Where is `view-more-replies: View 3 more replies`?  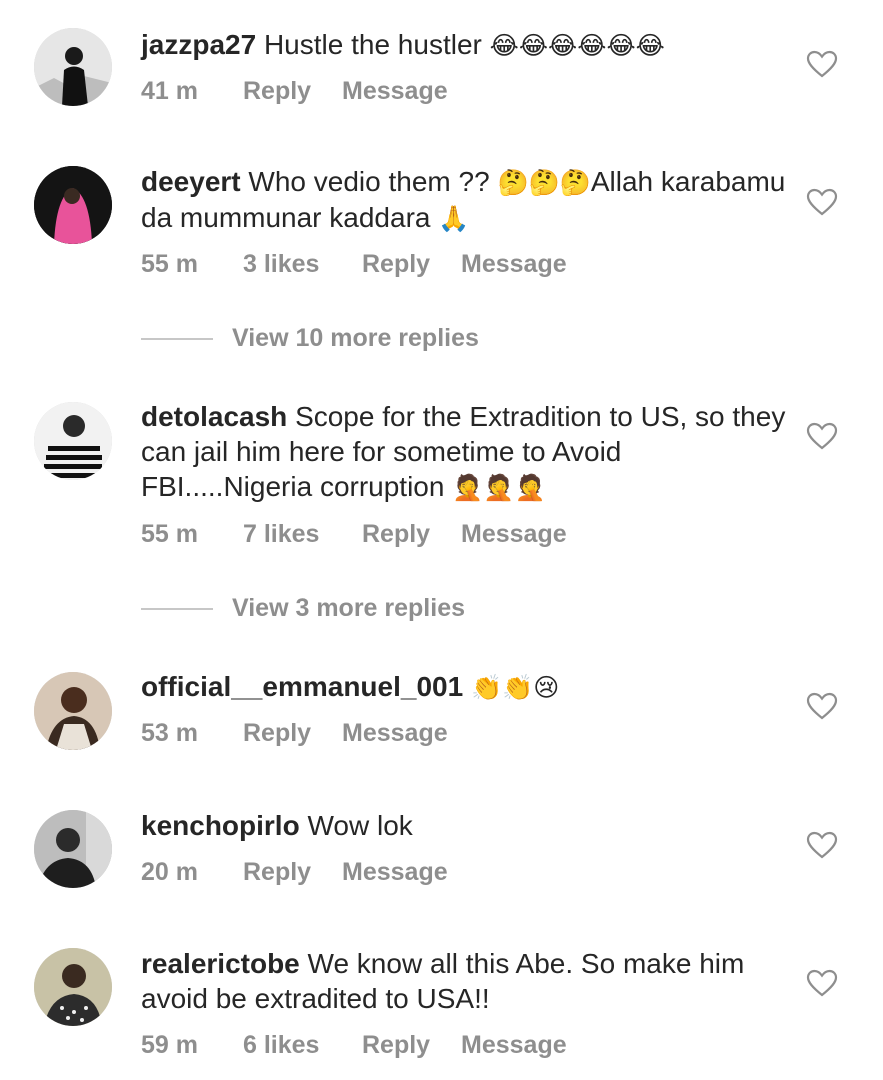 view-more-replies: View 3 more replies is located at coordinates (321, 608).